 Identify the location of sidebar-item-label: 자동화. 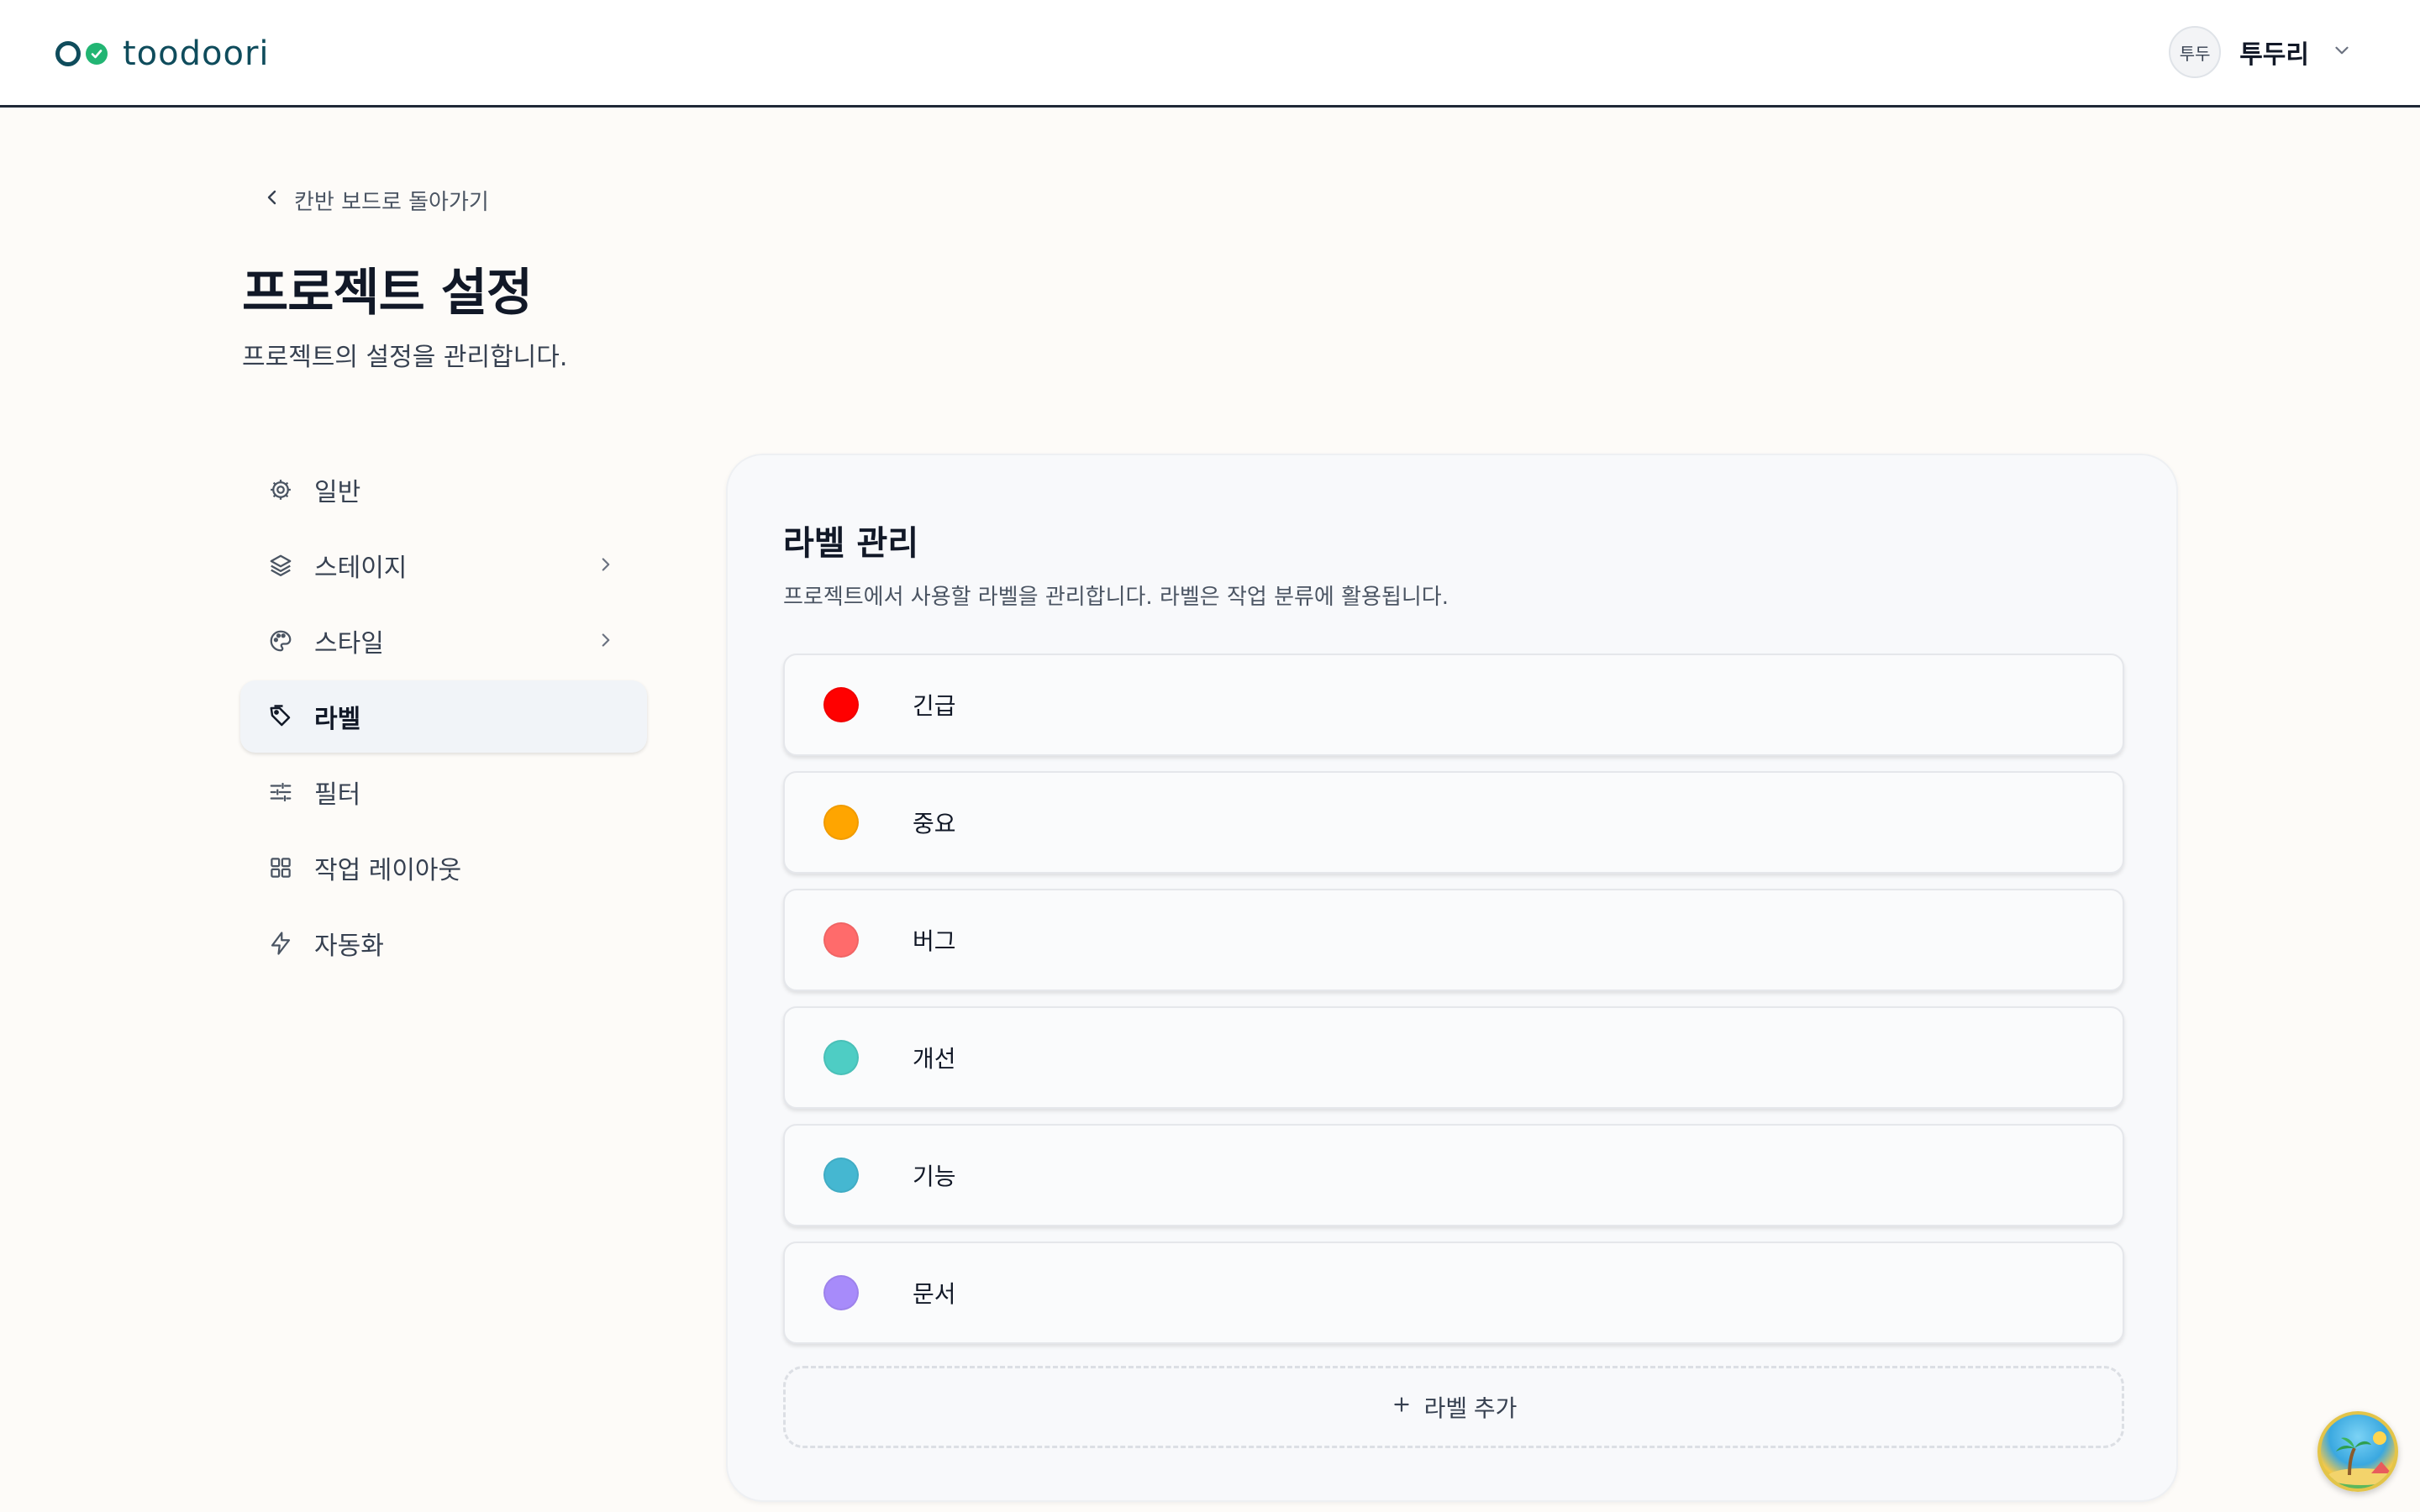
(349, 946).